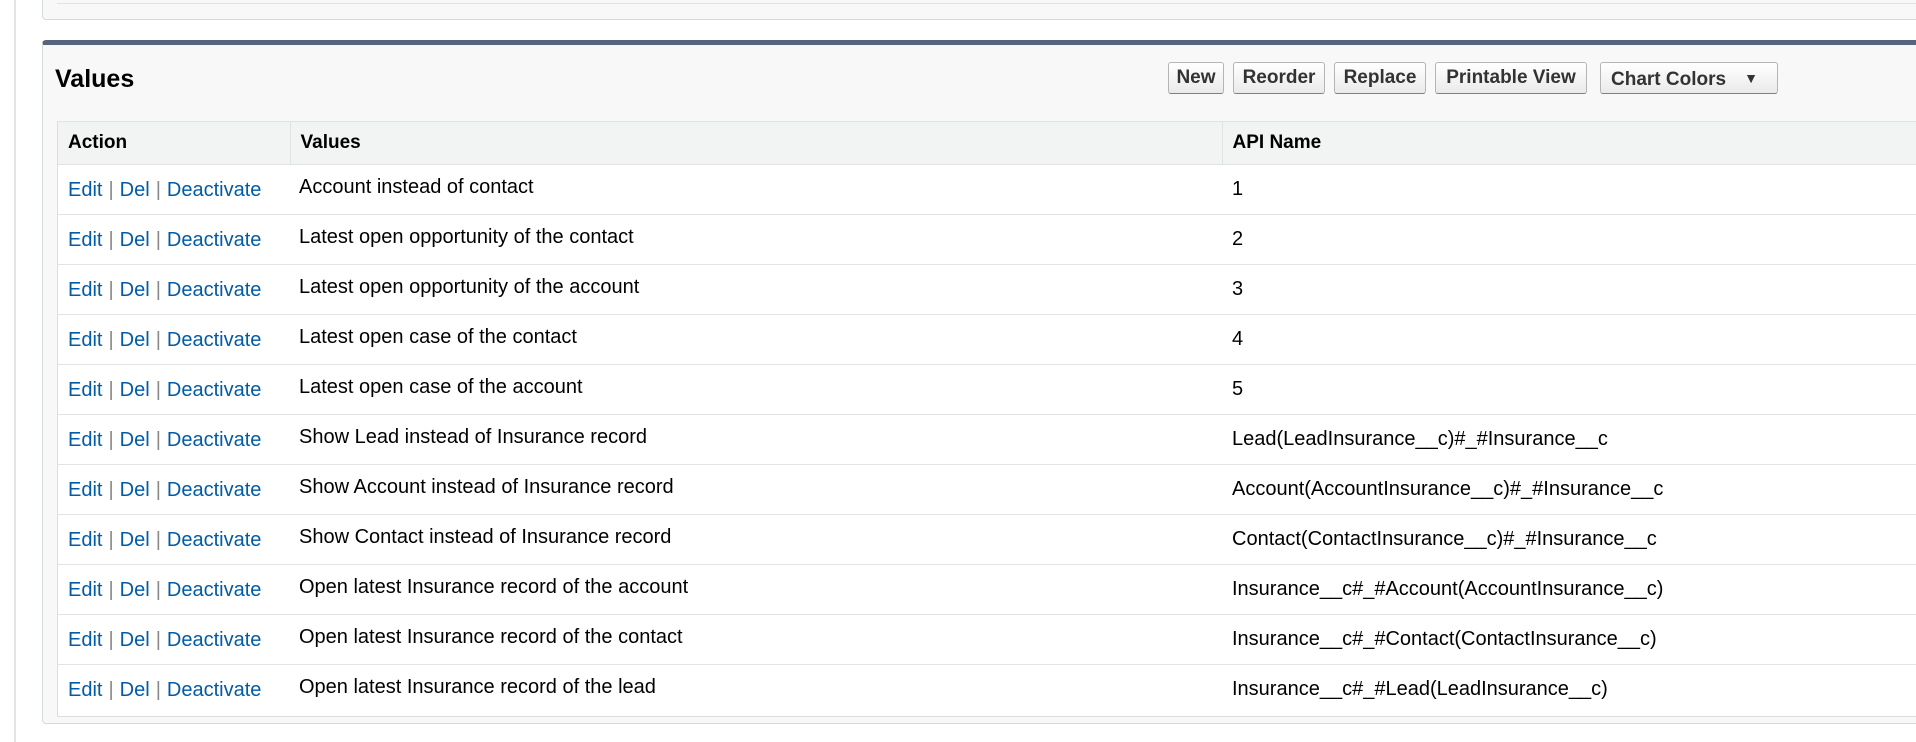 The height and width of the screenshot is (742, 1916). Describe the element at coordinates (1569, 143) in the screenshot. I see `header-api-name: API Name` at that location.